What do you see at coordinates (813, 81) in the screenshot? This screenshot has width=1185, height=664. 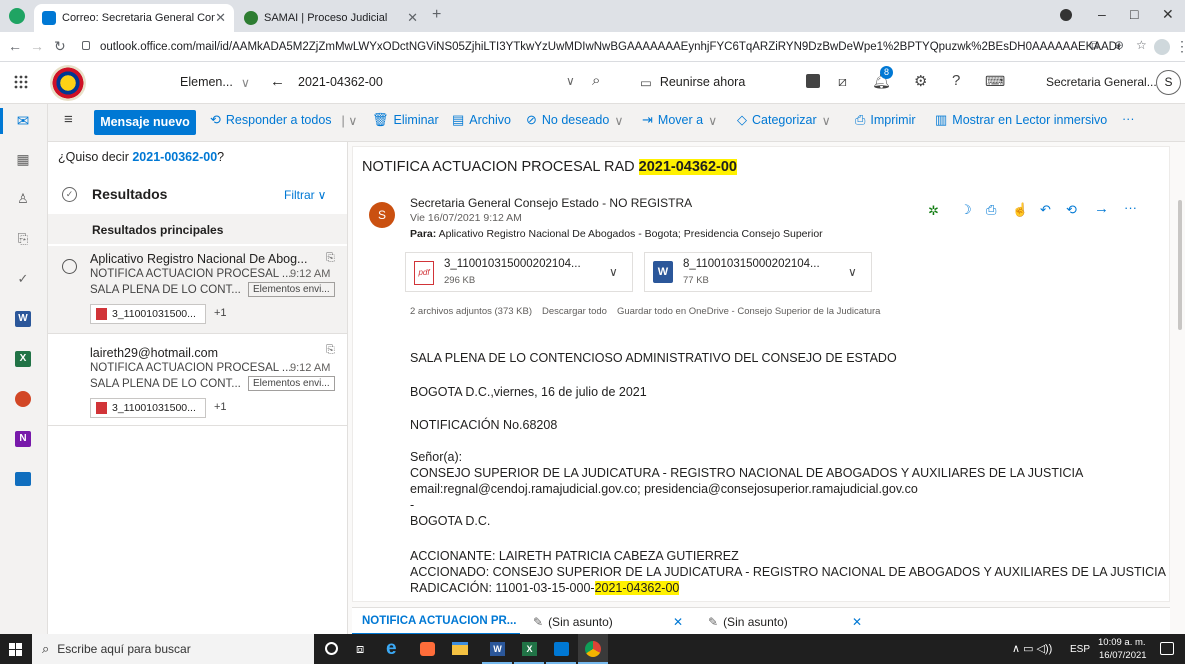 I see `teams-icon` at bounding box center [813, 81].